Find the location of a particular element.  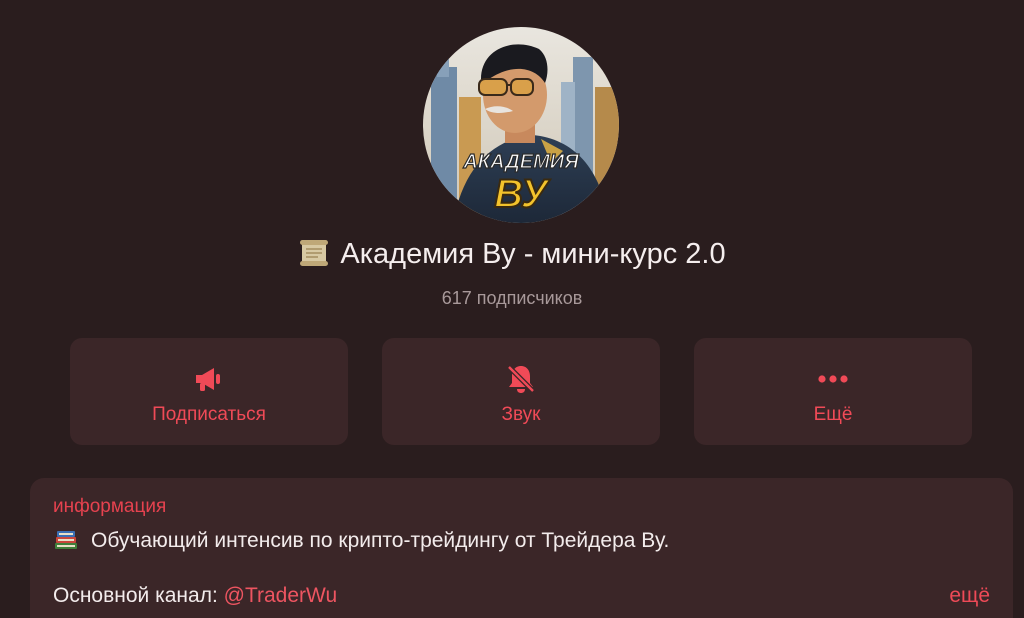

subscriber-count: 617 подписчиков is located at coordinates (512, 298).